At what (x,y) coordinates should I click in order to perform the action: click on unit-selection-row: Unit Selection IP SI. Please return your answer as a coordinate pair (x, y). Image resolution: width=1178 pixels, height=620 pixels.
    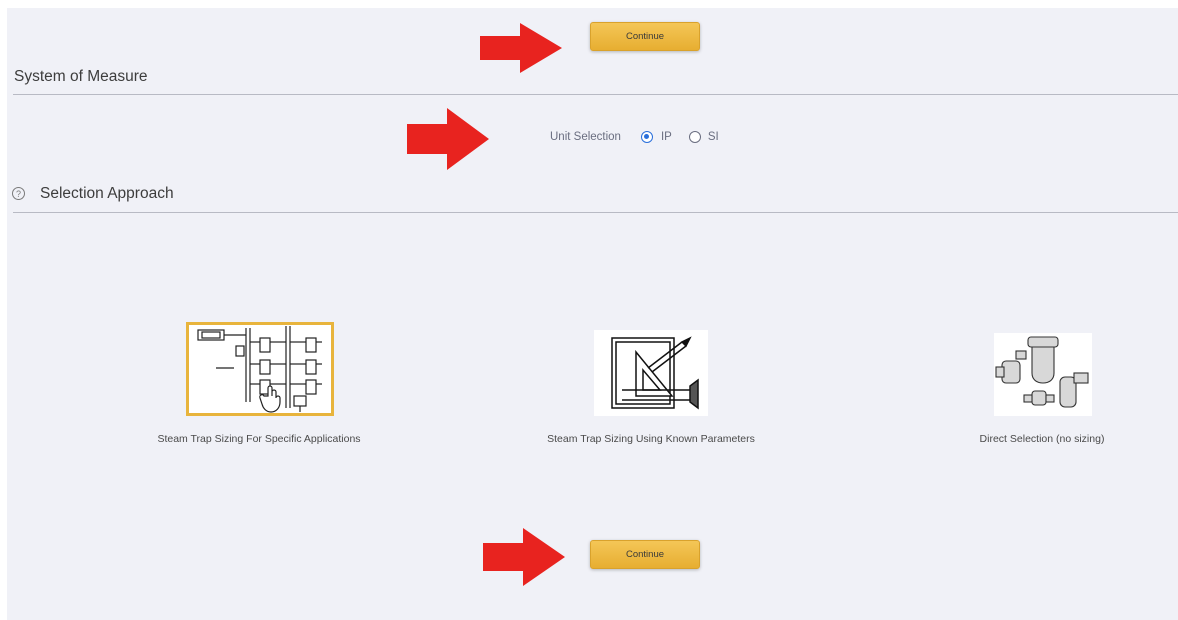
    Looking at the image, I should click on (634, 137).